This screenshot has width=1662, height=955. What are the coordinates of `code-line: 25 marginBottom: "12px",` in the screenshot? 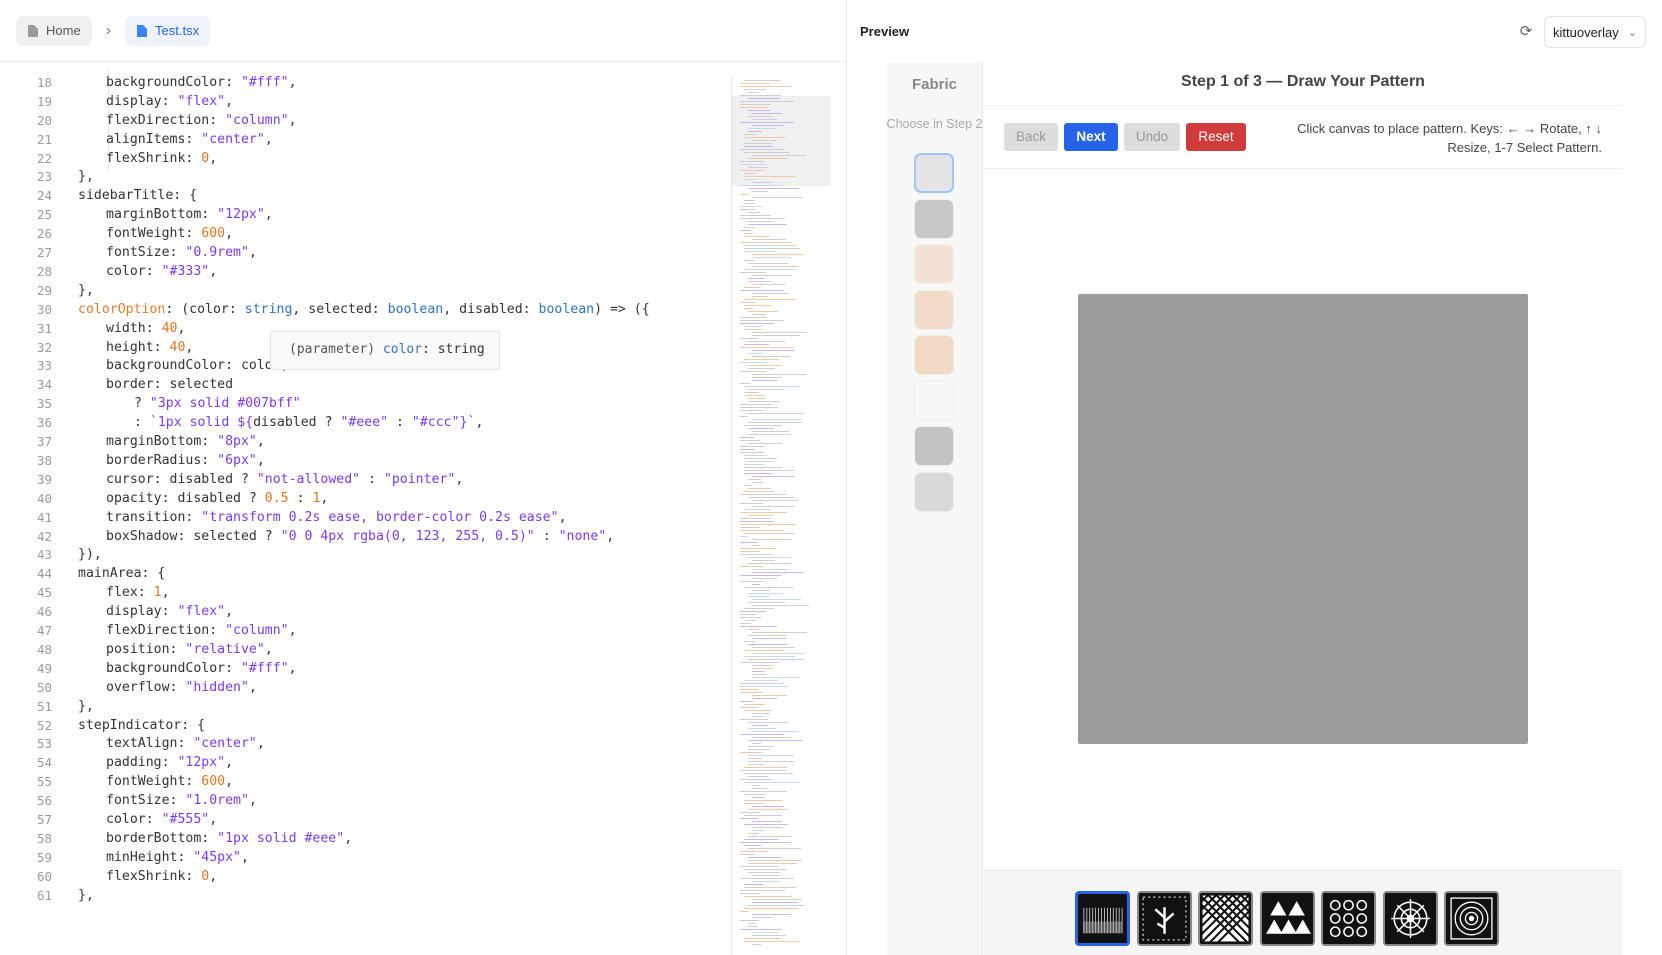 It's located at (365, 215).